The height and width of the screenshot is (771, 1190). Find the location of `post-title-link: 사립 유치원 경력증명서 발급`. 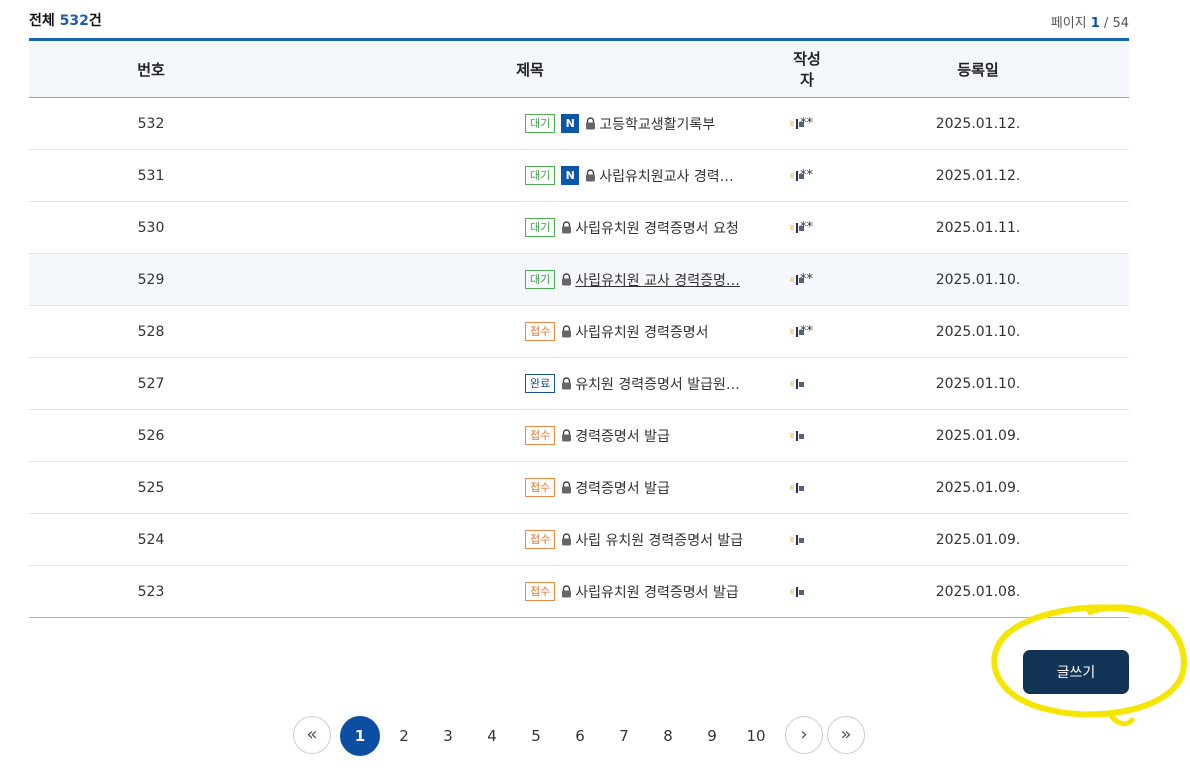

post-title-link: 사립 유치원 경력증명서 발급 is located at coordinates (659, 541).